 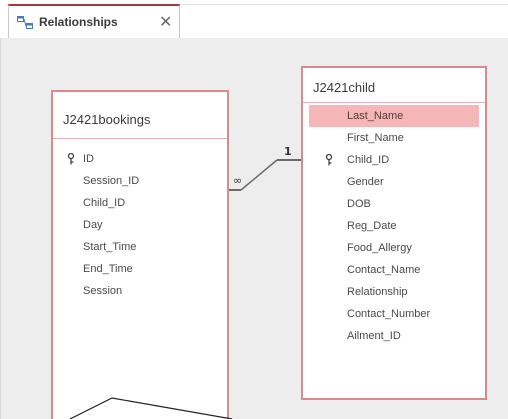 I want to click on field-row: First_Name, so click(x=394, y=138).